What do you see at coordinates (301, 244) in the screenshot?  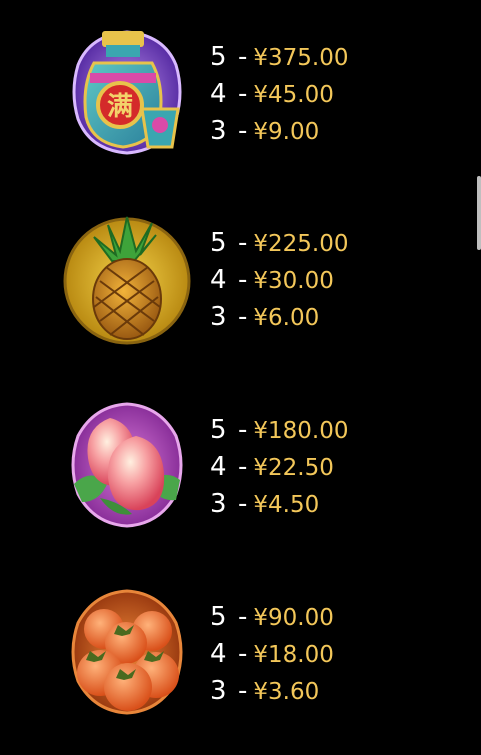 I see `payout-amount: ¥225.00` at bounding box center [301, 244].